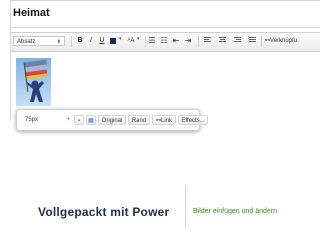  I want to click on chevron-down-icon: ⬍, so click(58, 42).